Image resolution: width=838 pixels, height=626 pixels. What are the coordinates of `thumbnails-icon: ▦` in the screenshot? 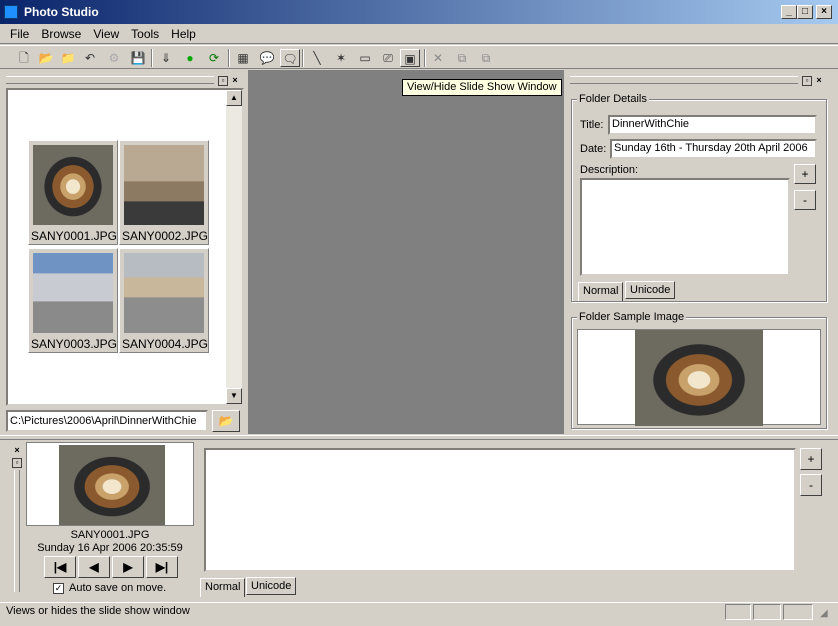 It's located at (243, 58).